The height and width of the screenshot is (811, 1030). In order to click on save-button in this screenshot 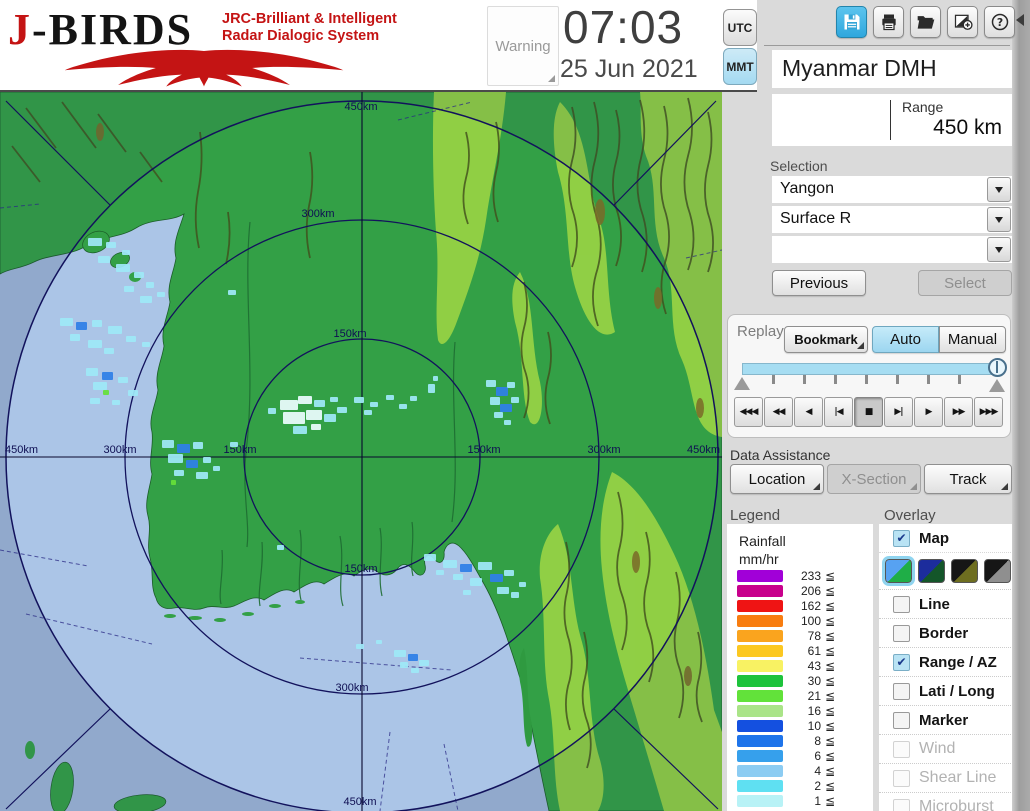, I will do `click(851, 22)`.